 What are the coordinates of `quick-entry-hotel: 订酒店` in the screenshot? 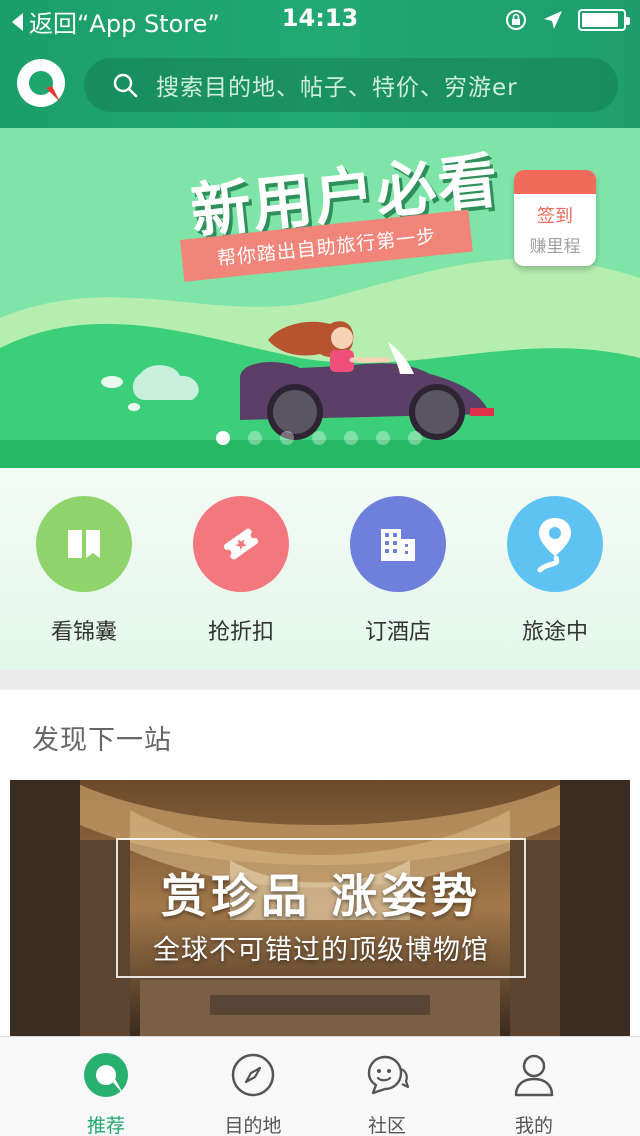 It's located at (398, 571).